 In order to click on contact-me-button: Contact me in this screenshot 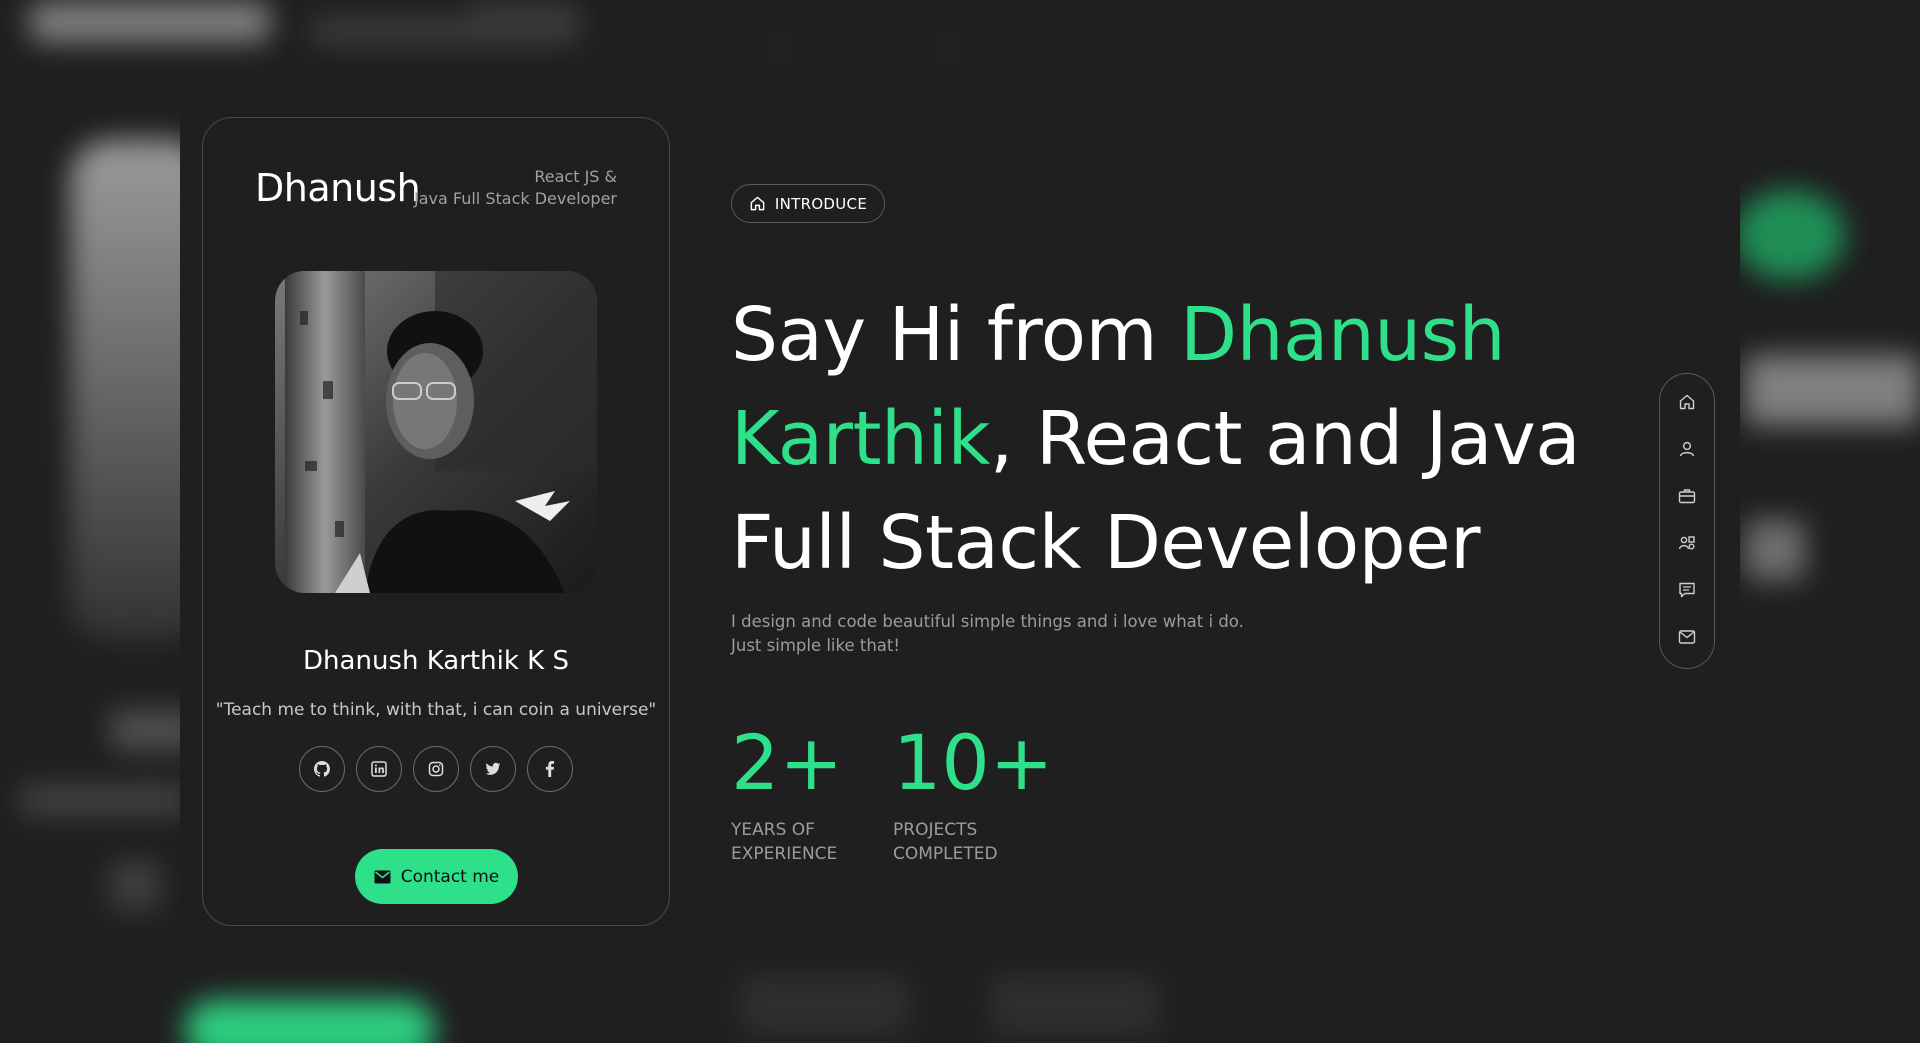, I will do `click(436, 876)`.